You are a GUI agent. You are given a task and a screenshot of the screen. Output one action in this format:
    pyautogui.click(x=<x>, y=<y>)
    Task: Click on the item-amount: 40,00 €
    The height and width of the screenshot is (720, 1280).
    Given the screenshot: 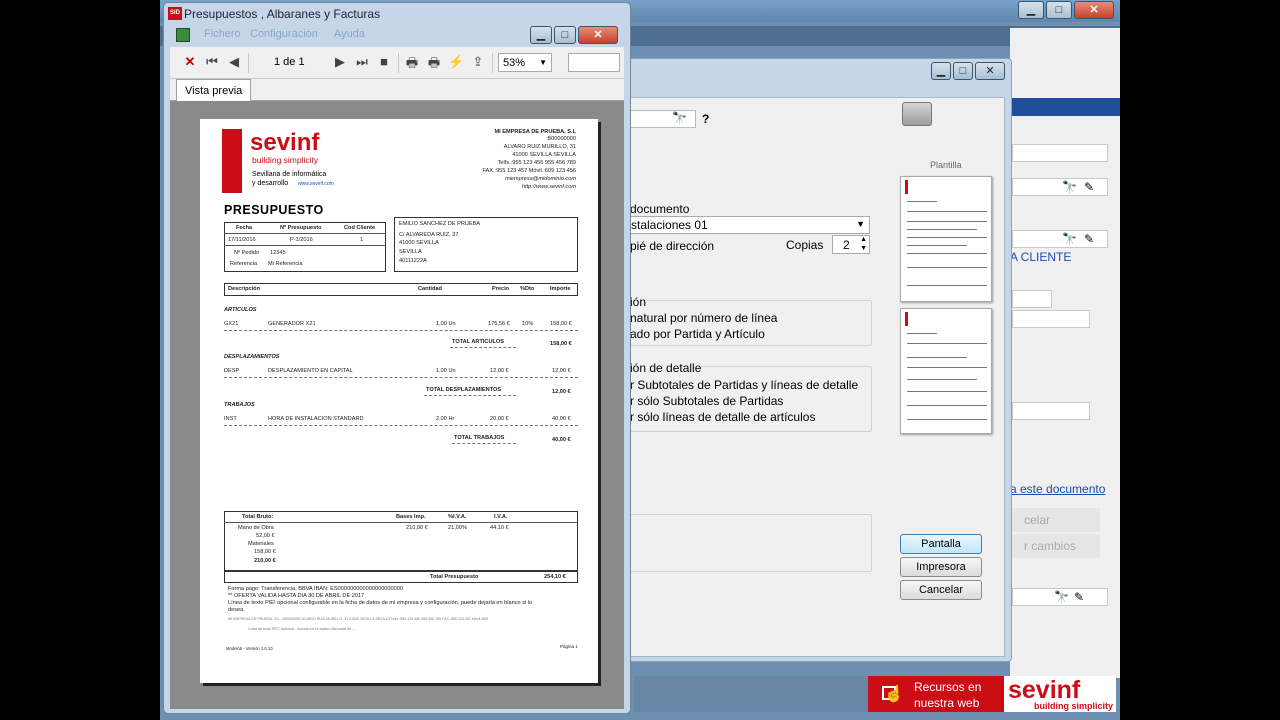 What is the action you would take?
    pyautogui.click(x=561, y=419)
    